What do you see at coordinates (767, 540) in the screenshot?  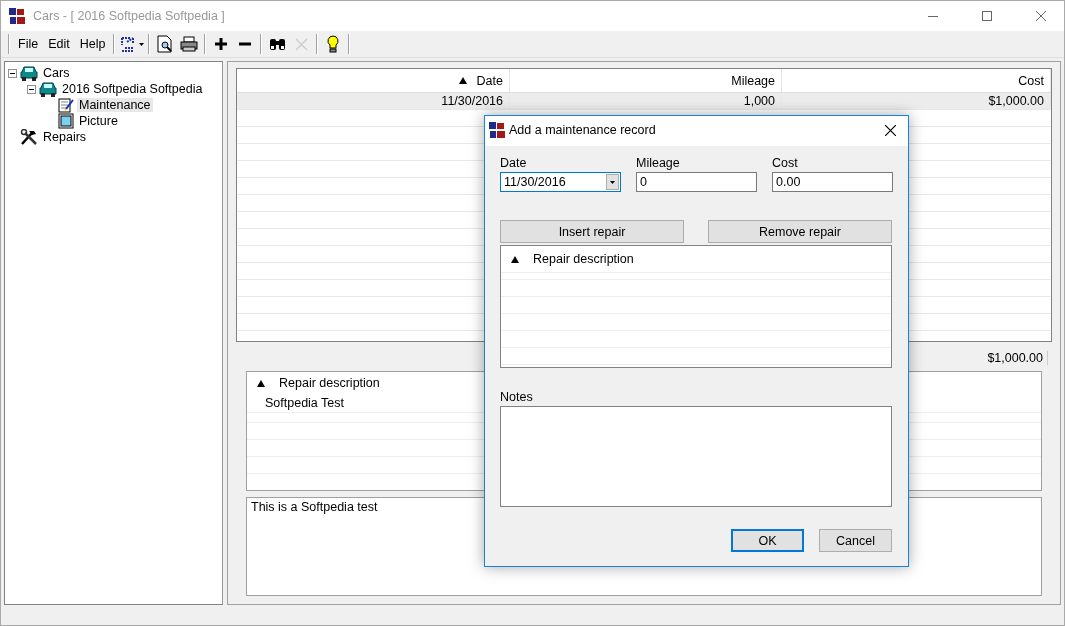 I see `push-button: OK` at bounding box center [767, 540].